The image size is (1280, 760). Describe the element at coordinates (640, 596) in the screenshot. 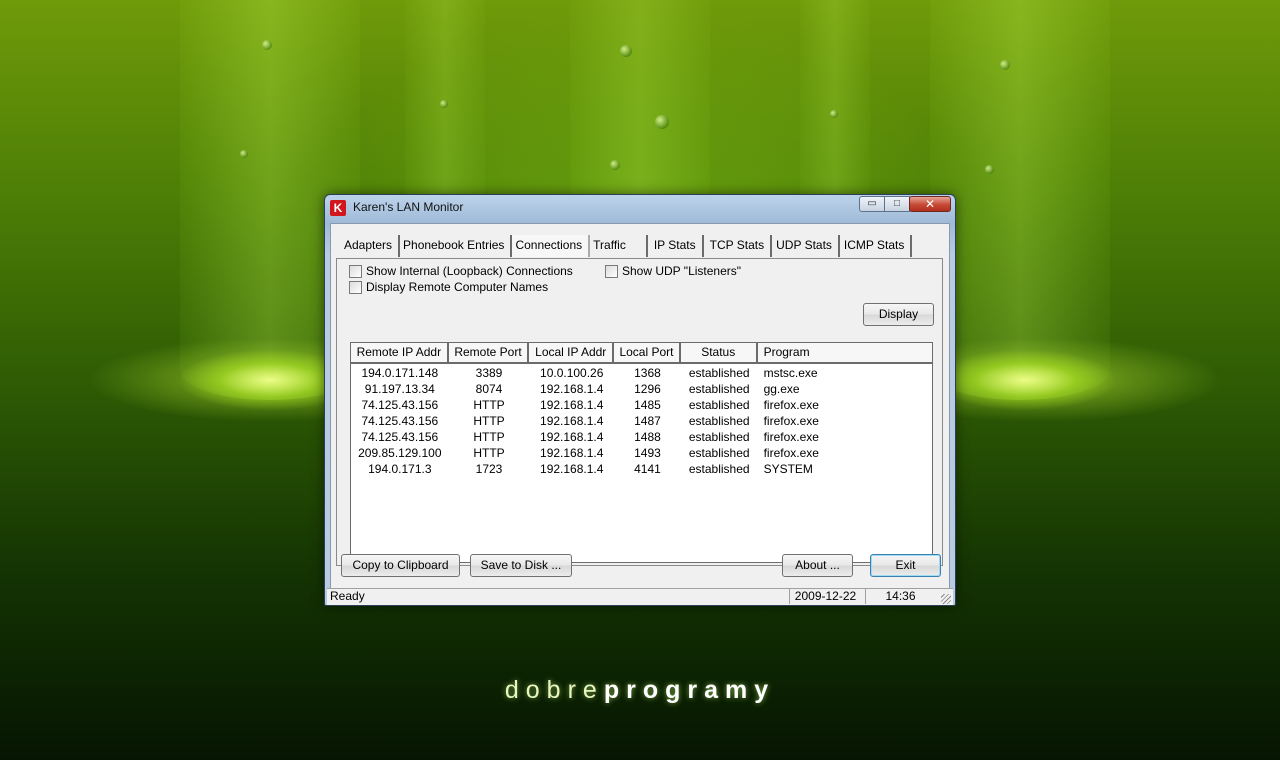

I see `status-bar: Ready 2009-12-22 14:36` at that location.